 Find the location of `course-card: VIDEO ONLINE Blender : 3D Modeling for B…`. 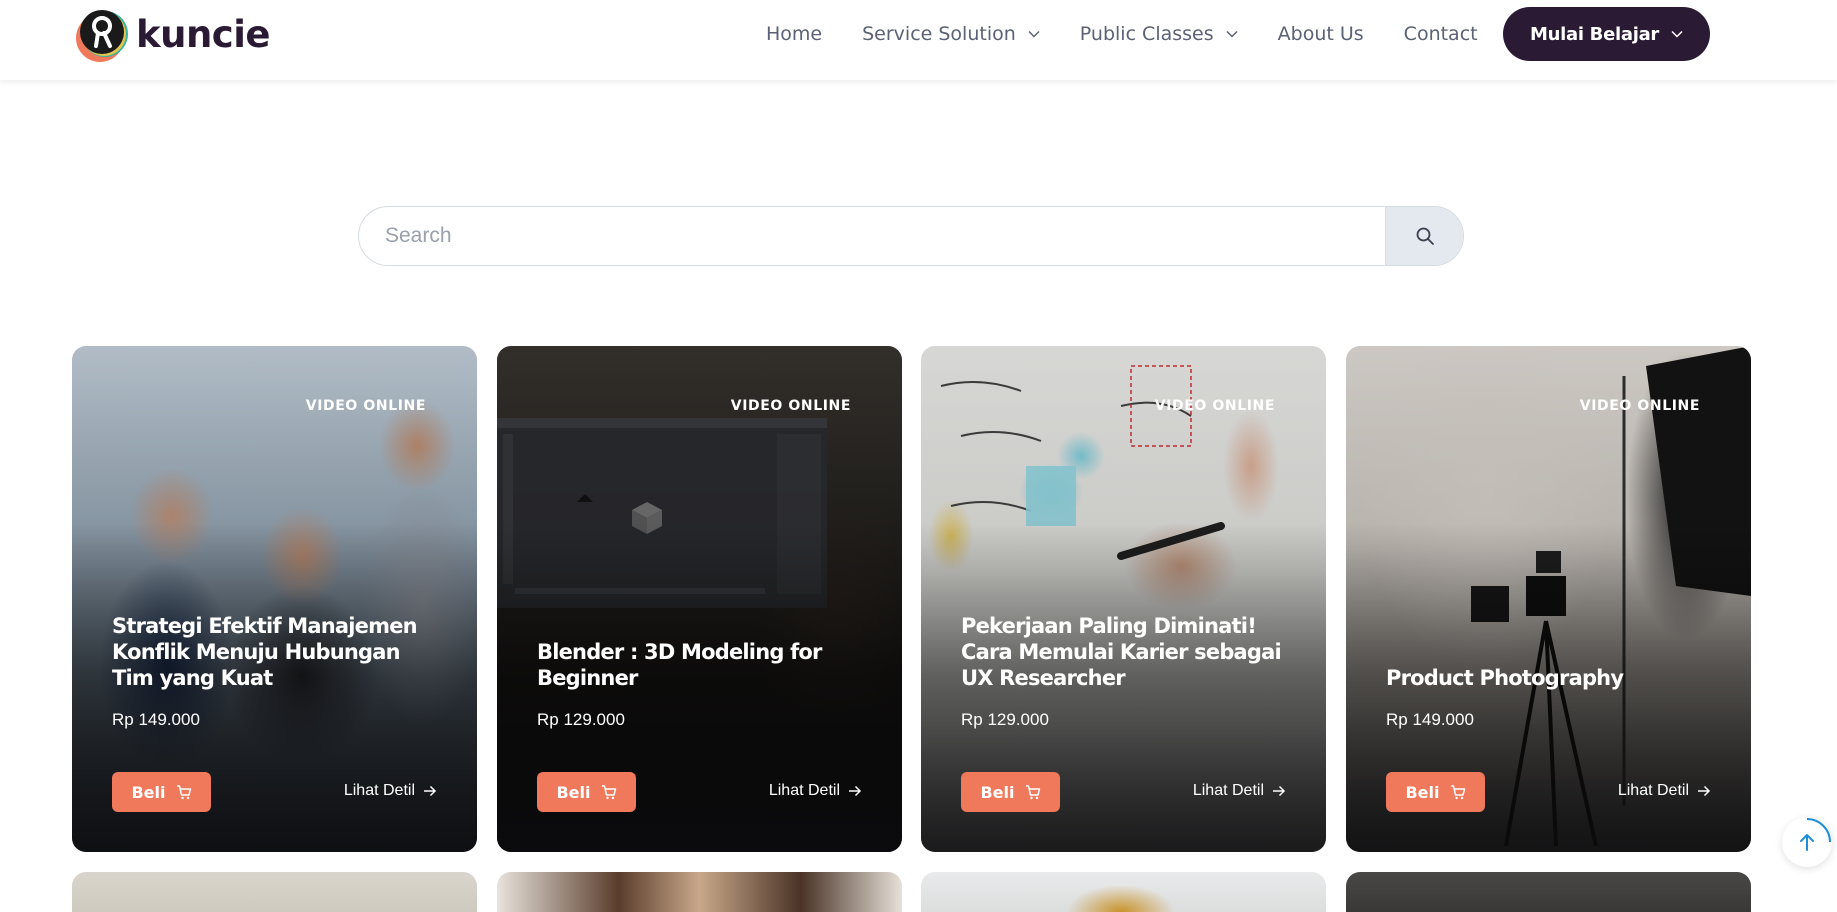

course-card: VIDEO ONLINE Blender : 3D Modeling for B… is located at coordinates (699, 599).